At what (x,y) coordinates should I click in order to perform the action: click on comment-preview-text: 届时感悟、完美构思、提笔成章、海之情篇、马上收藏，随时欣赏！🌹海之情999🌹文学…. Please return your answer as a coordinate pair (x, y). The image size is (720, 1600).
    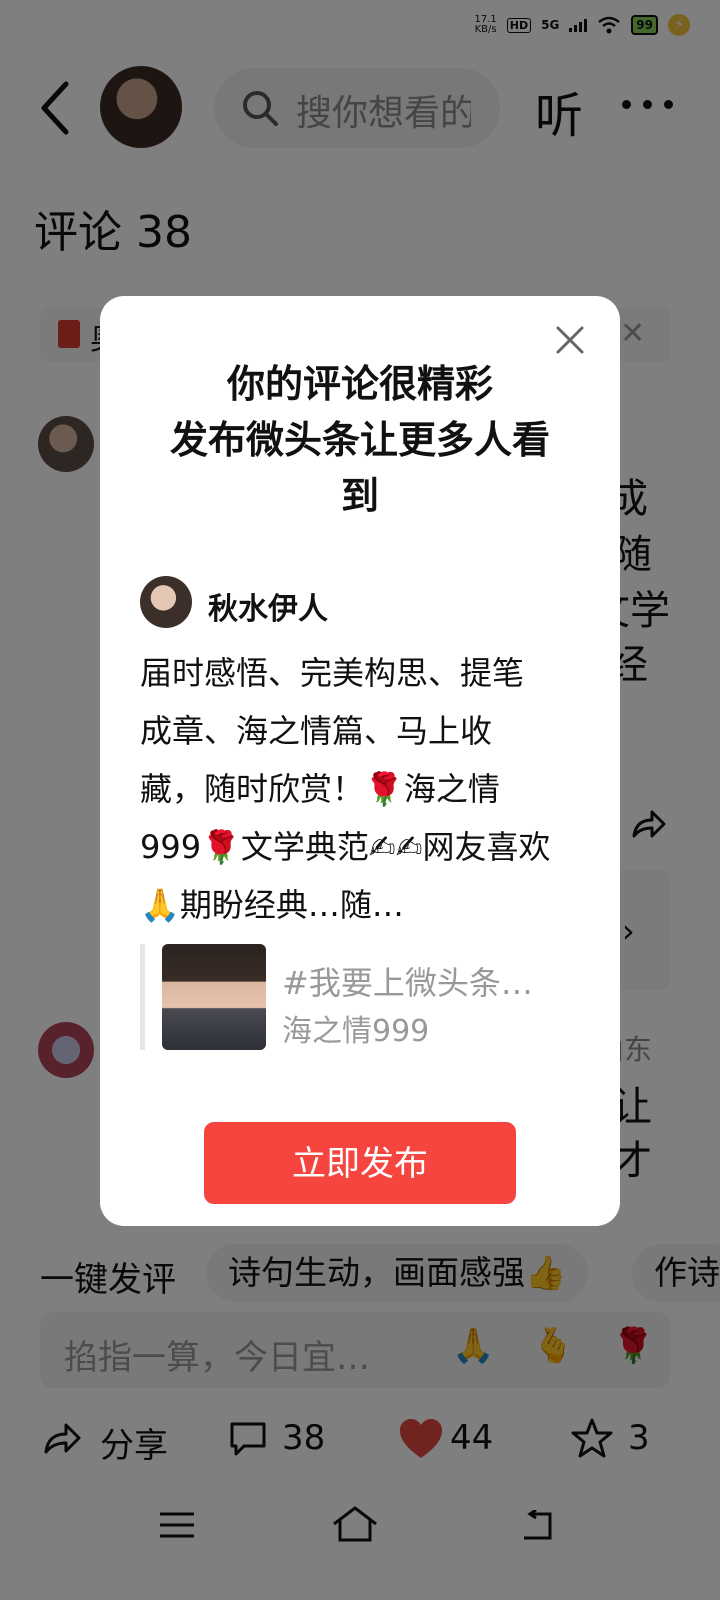
    Looking at the image, I should click on (345, 789).